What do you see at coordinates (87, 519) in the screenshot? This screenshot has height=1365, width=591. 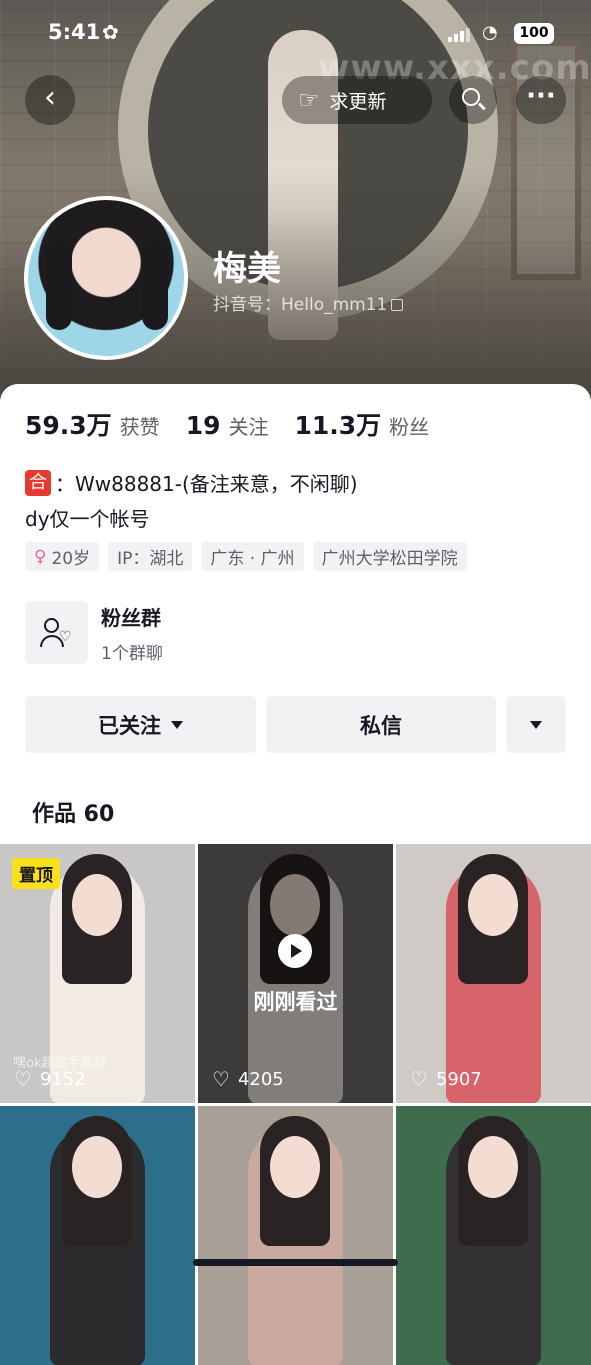 I see `bio-line-2: dy仅一个帐号` at bounding box center [87, 519].